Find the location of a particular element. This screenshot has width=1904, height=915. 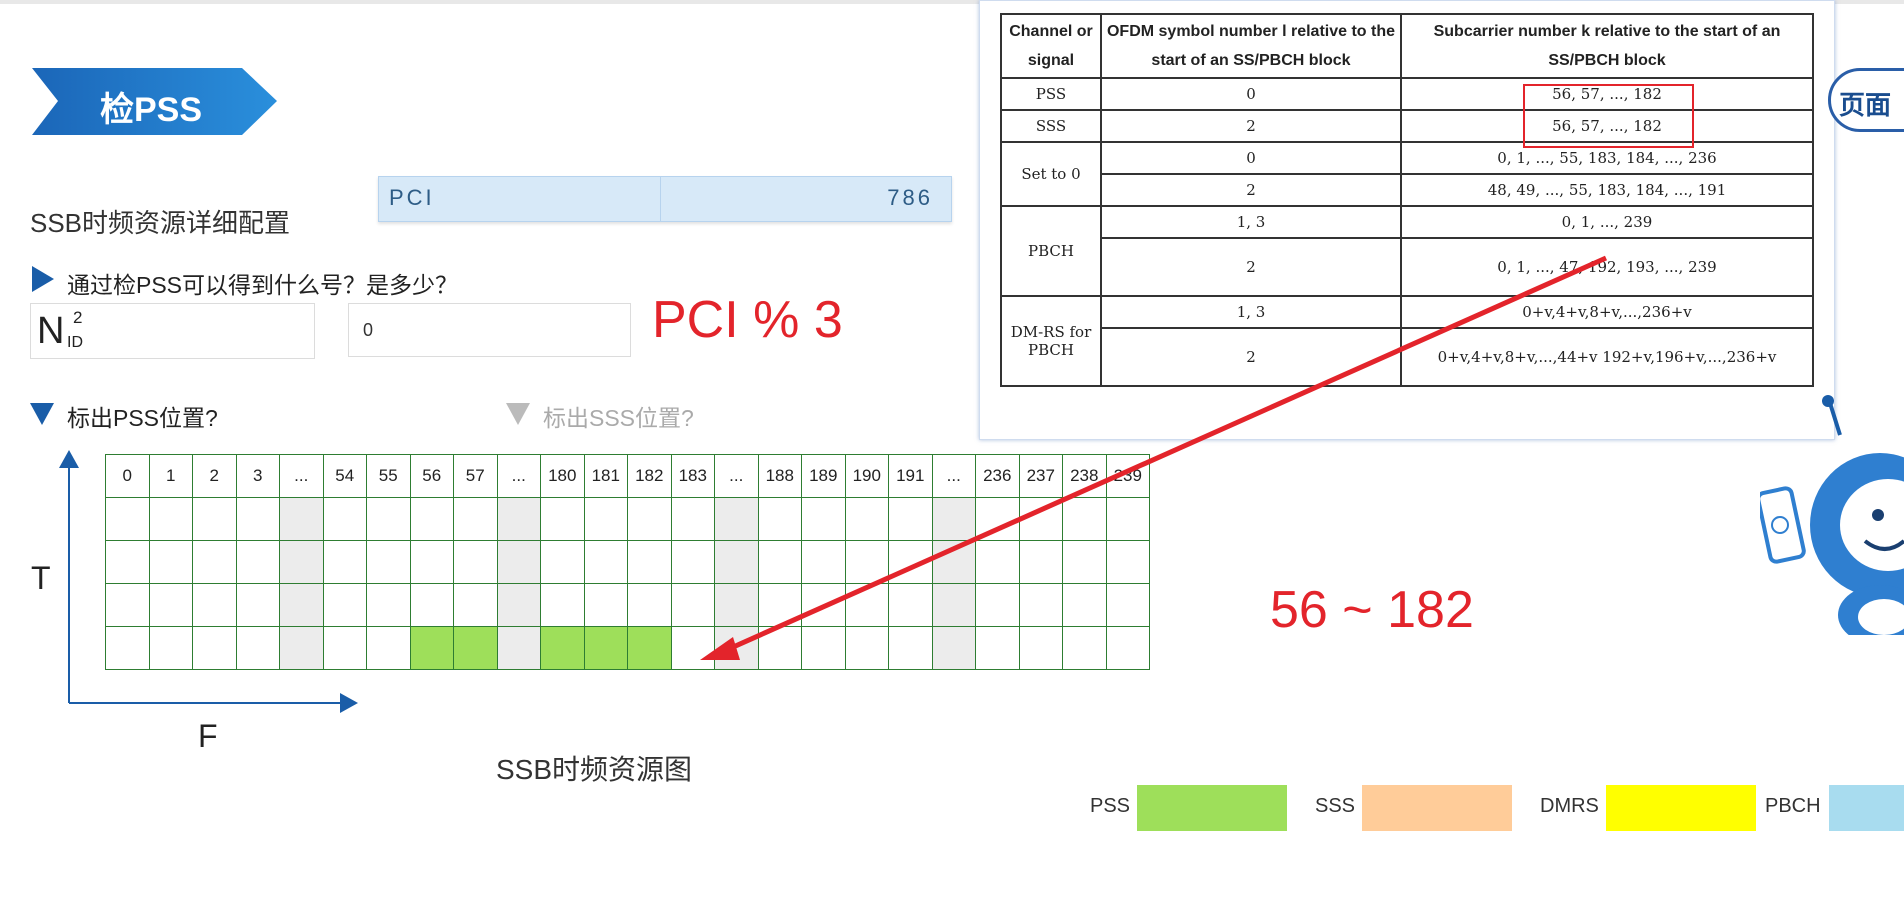

pci-field: PCI 786 is located at coordinates (665, 199).